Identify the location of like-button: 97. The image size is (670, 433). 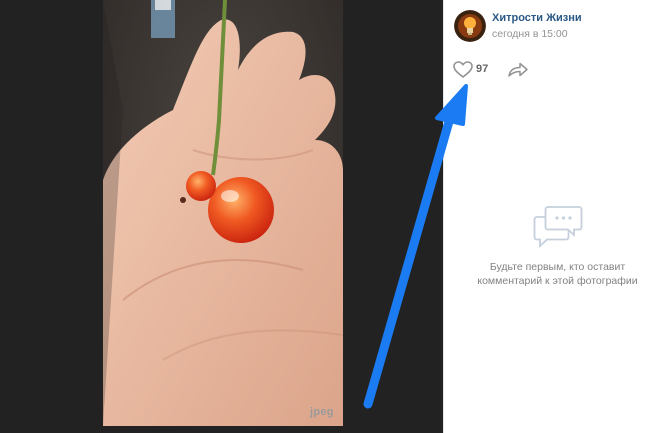
(473, 69).